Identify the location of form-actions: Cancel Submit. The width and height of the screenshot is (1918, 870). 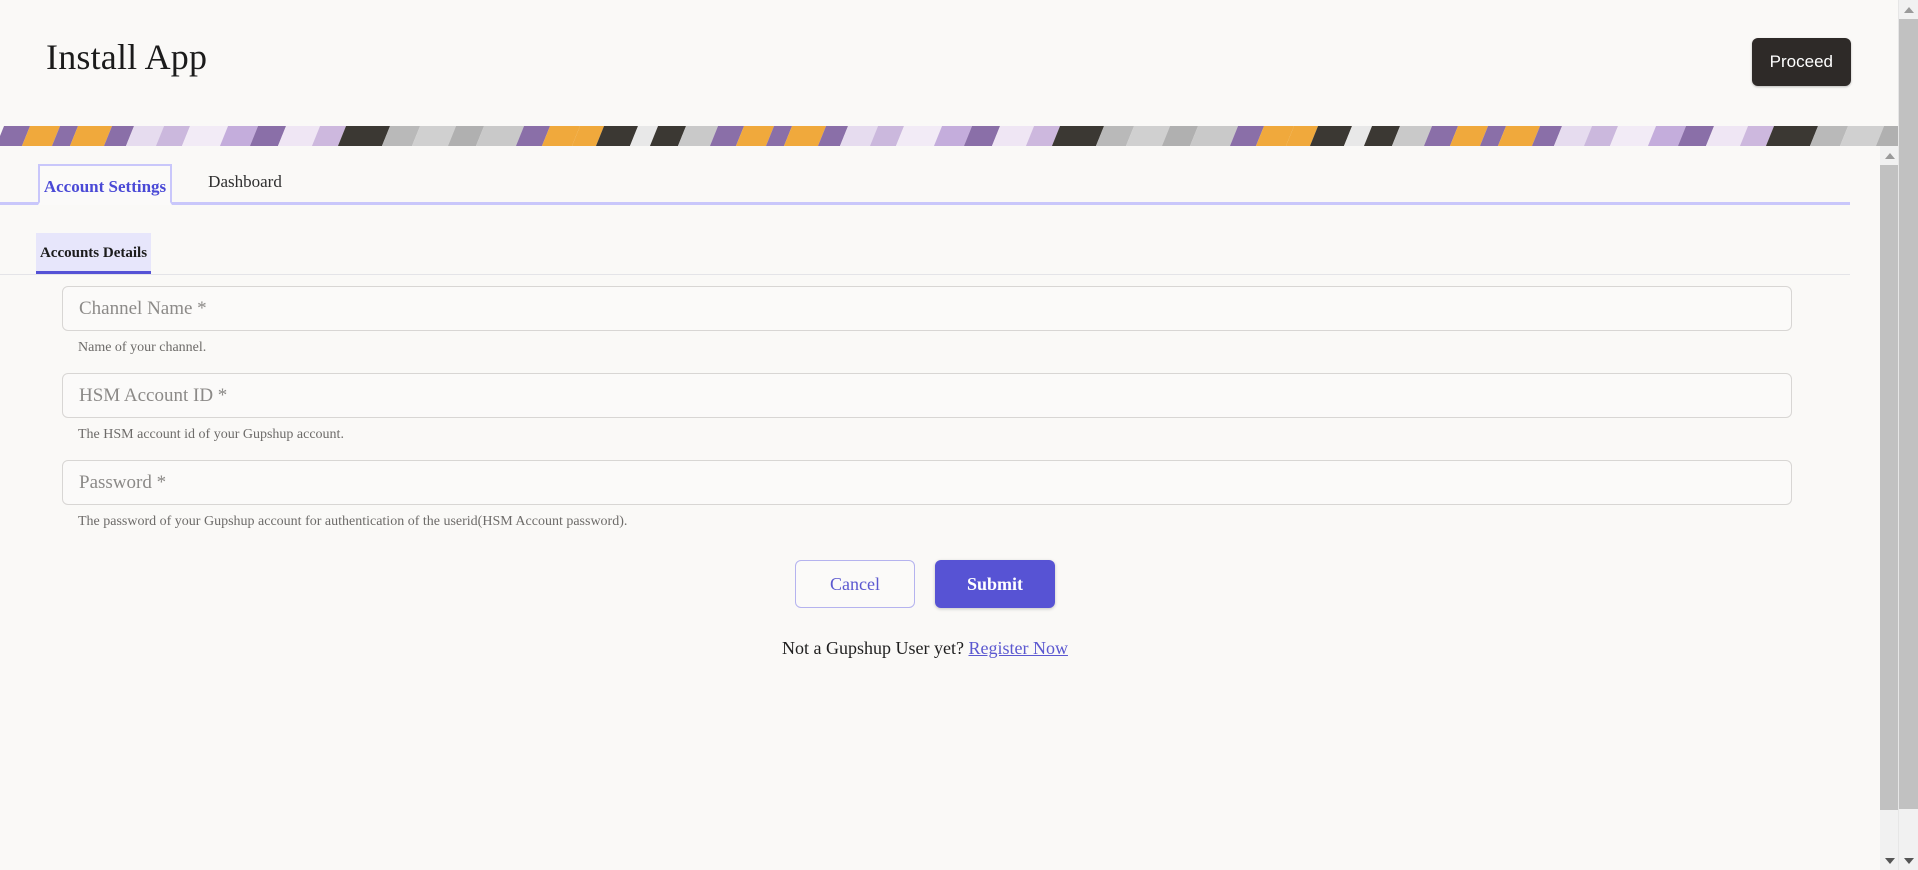
(925, 584).